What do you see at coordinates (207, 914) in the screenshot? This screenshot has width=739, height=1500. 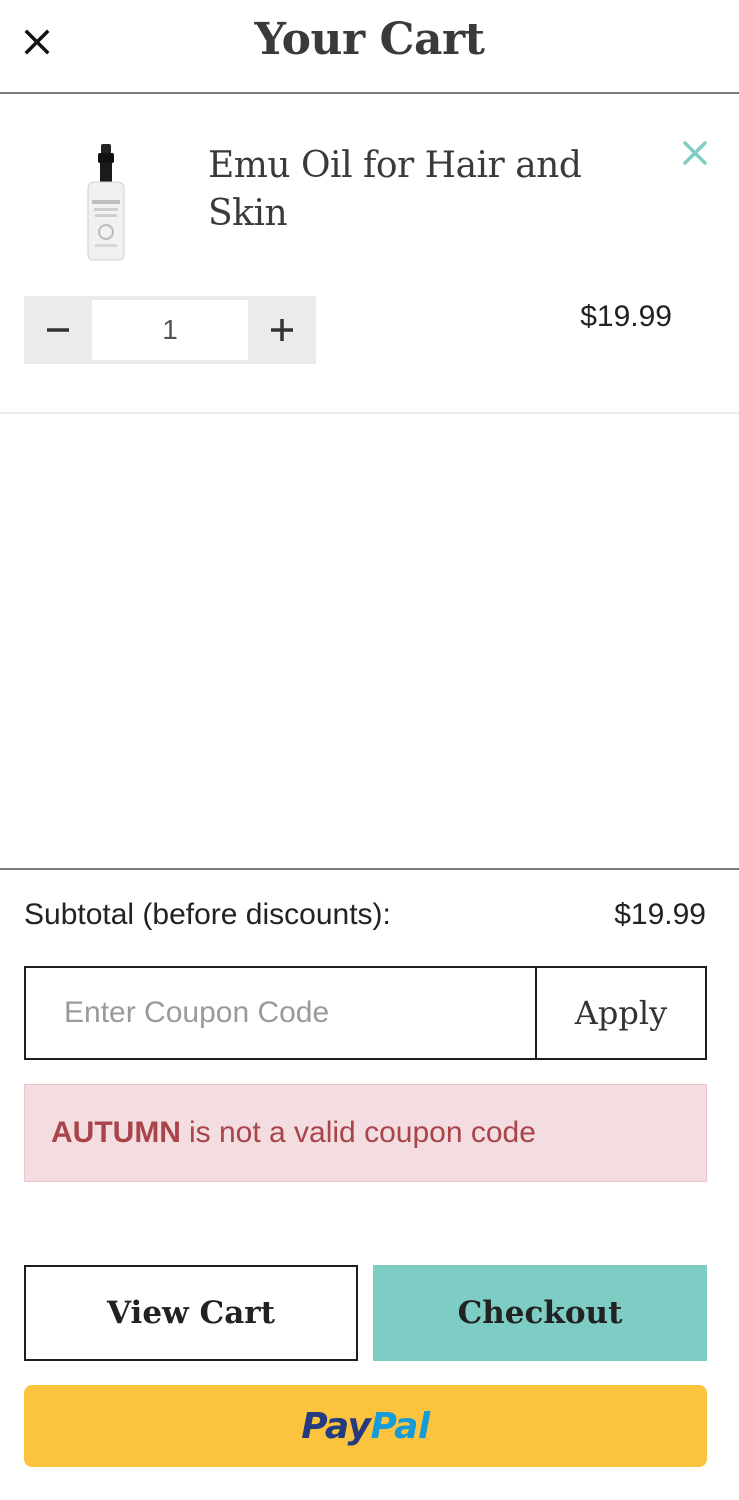 I see `subtotal-label: Subtotal (before discounts):` at bounding box center [207, 914].